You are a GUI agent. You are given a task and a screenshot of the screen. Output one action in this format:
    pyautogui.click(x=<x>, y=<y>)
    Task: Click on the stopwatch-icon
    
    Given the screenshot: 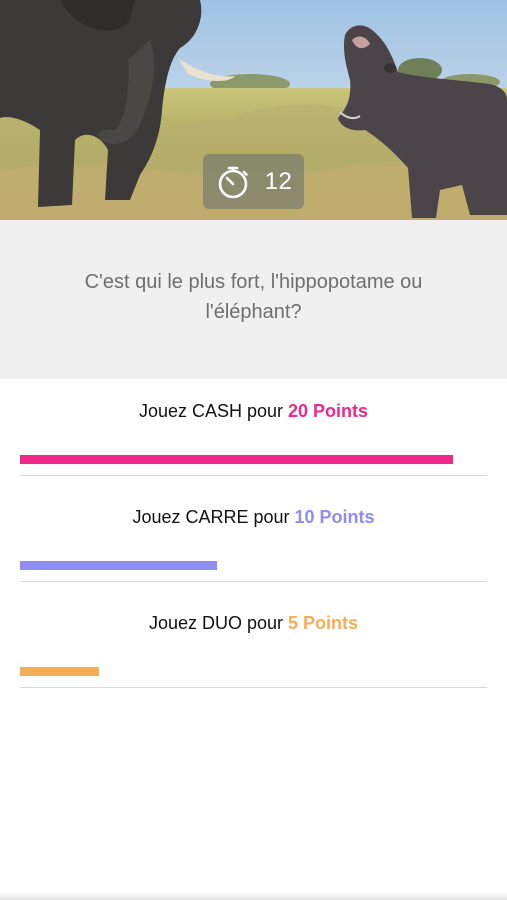 What is the action you would take?
    pyautogui.click(x=233, y=182)
    